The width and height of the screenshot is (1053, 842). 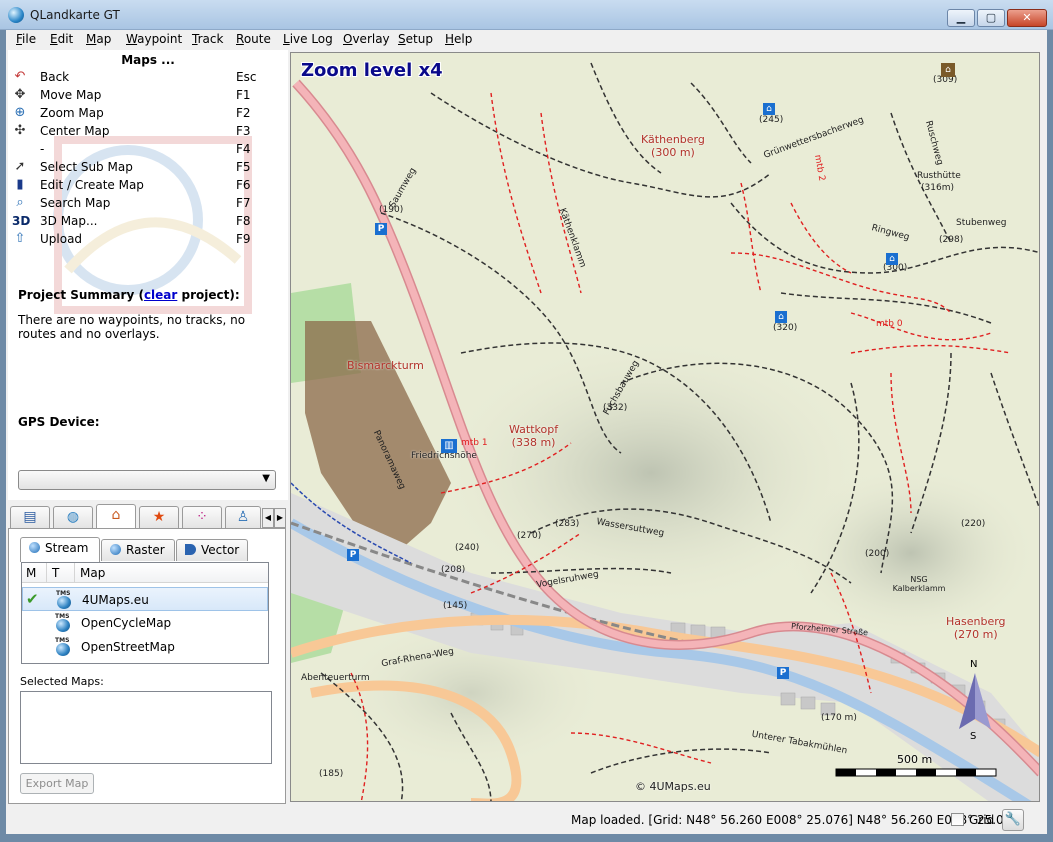 I want to click on grid-checkbox, so click(x=957, y=819).